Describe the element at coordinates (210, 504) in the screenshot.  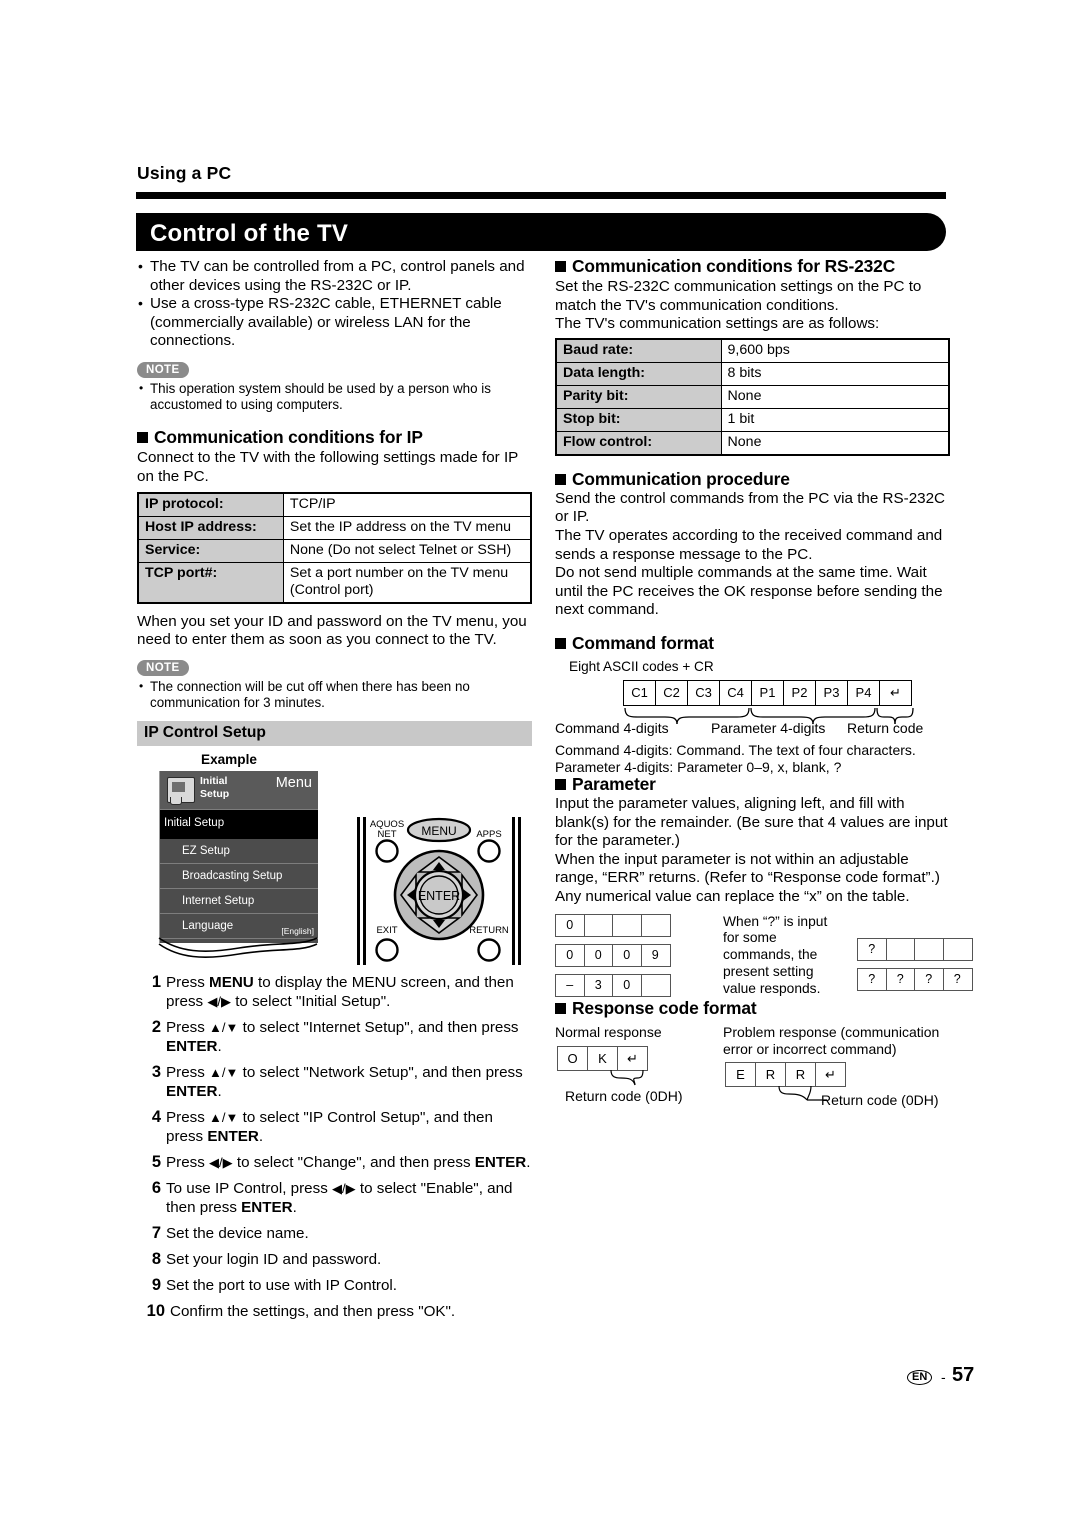
I see `table-cell-key: IP protocol:` at that location.